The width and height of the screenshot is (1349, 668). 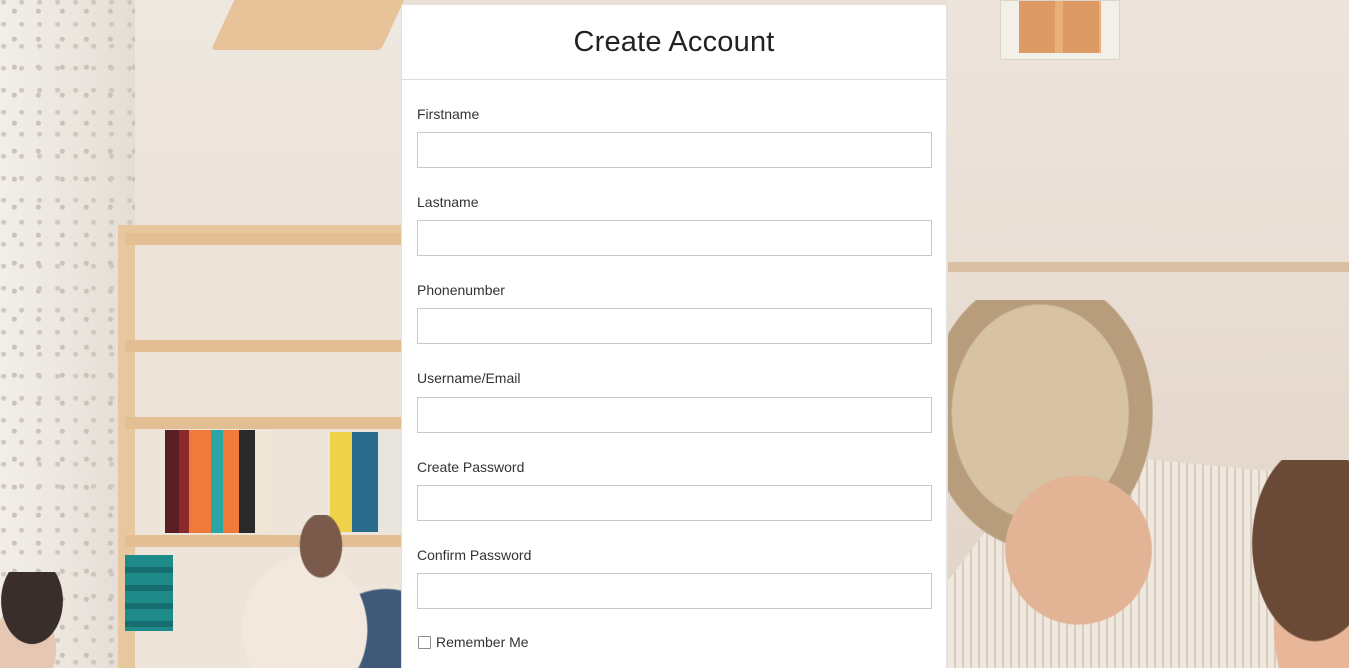 I want to click on confirm-password-label: Confirm Password, so click(x=474, y=555).